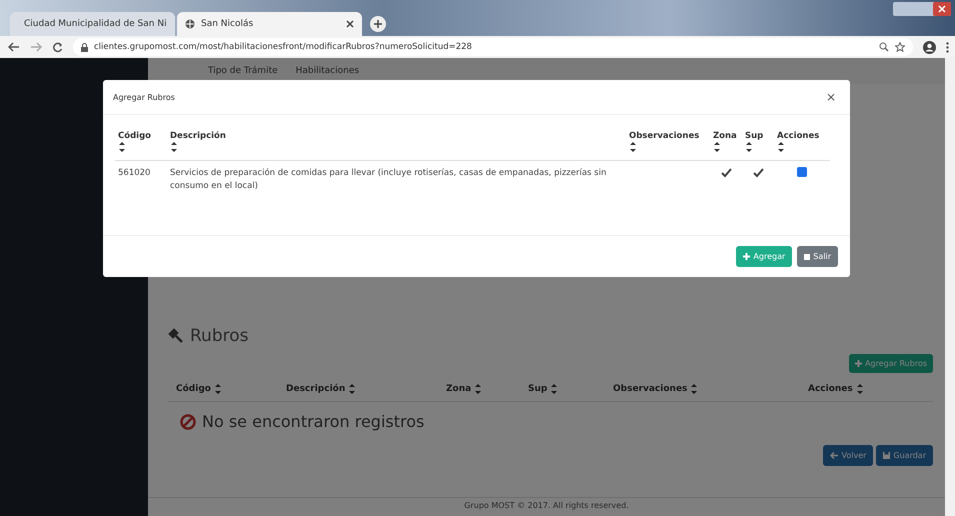 The image size is (955, 516). What do you see at coordinates (176, 336) in the screenshot?
I see `gavel-icon` at bounding box center [176, 336].